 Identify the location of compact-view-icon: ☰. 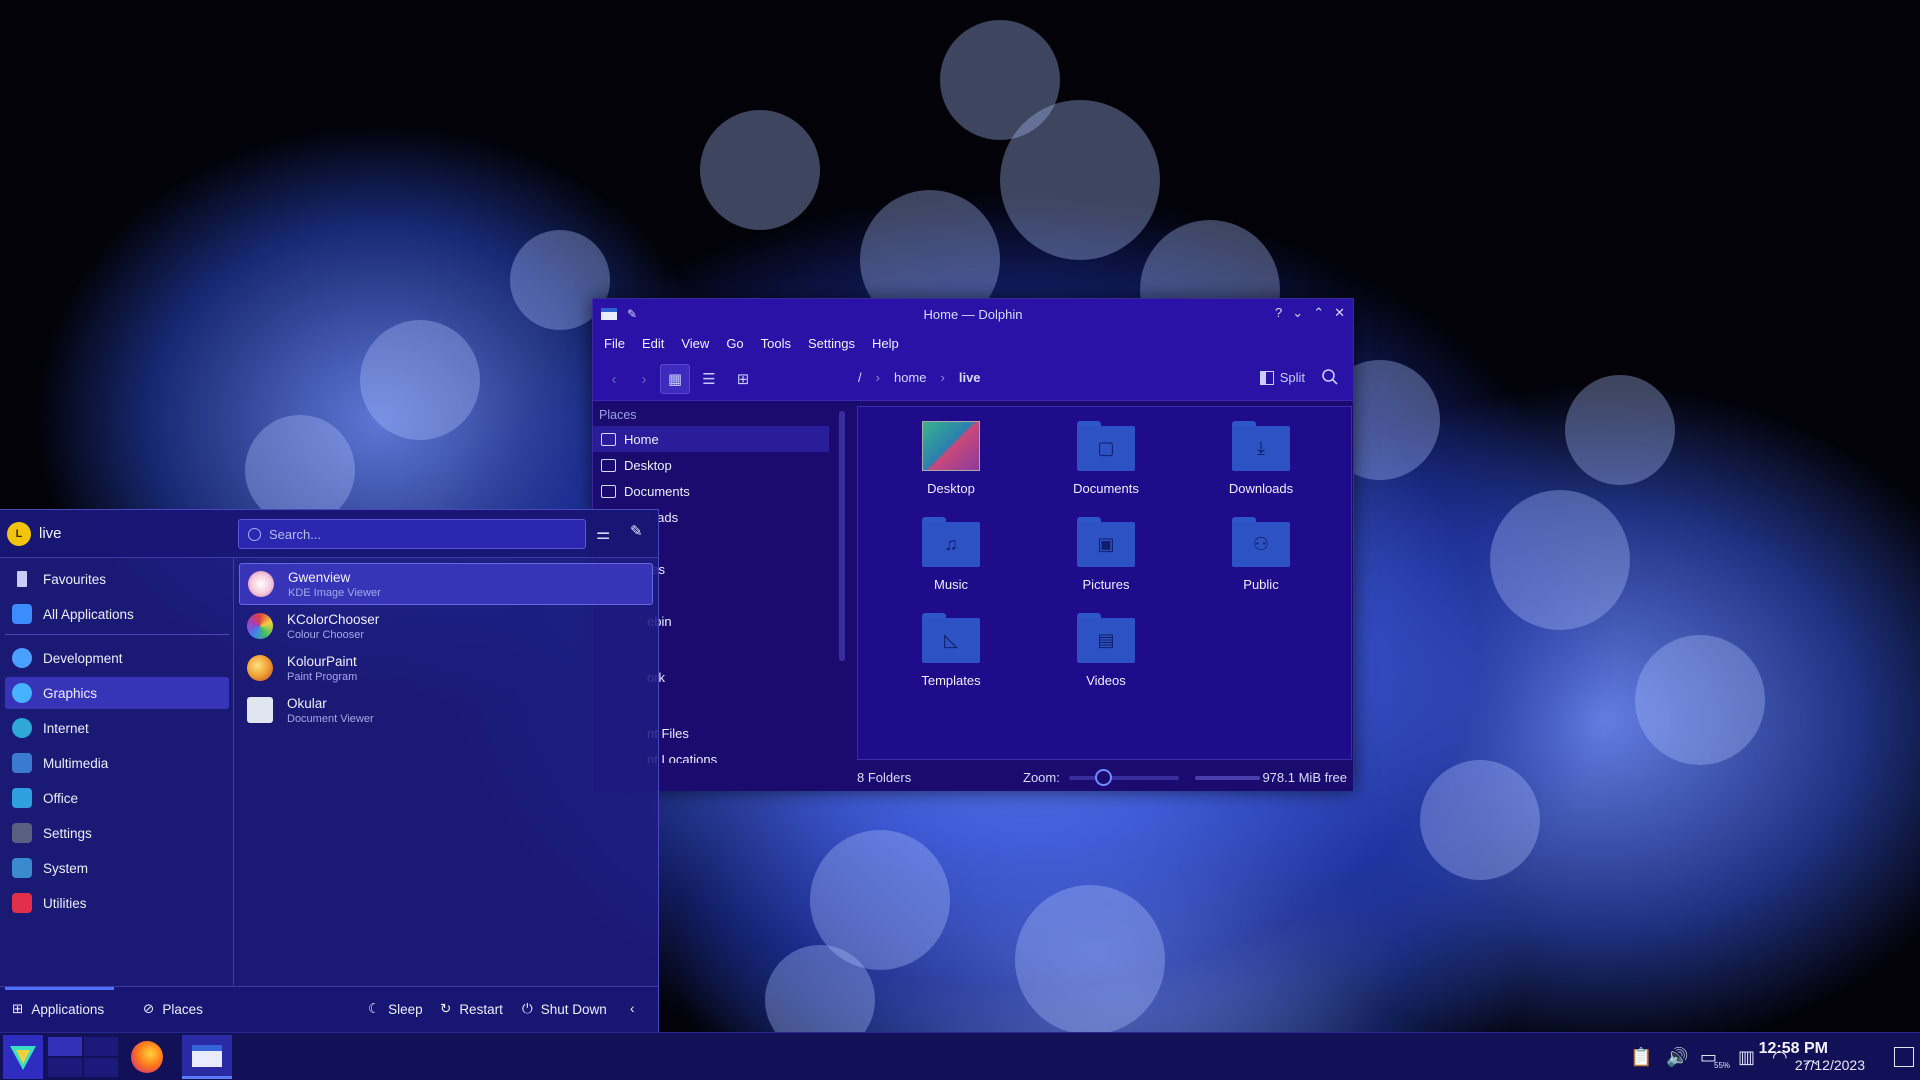
(709, 379).